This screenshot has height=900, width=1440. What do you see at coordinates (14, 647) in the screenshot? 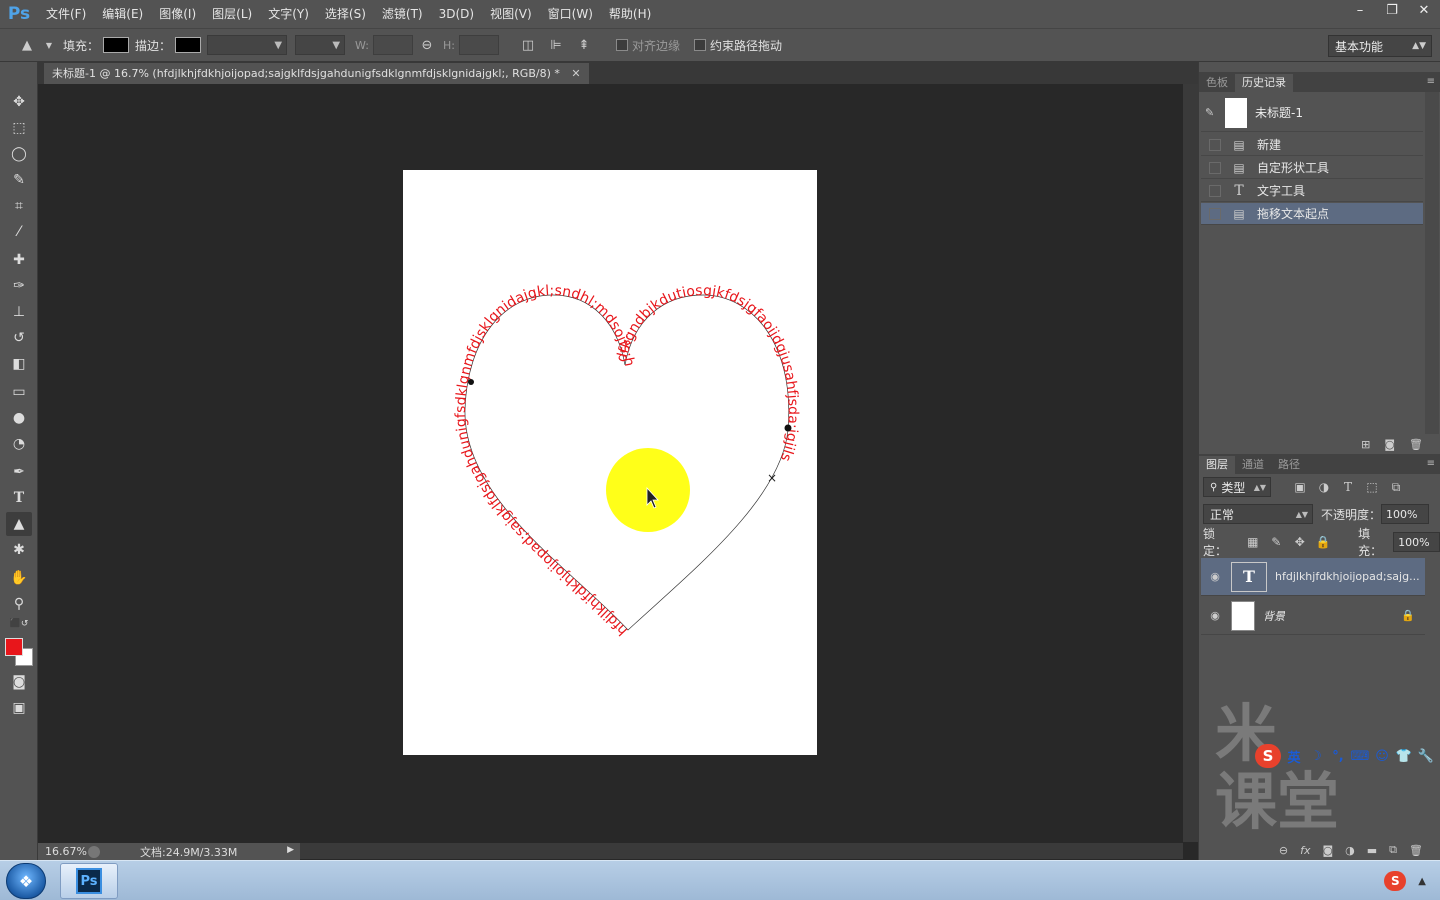
I see `foreground-color-swatch` at bounding box center [14, 647].